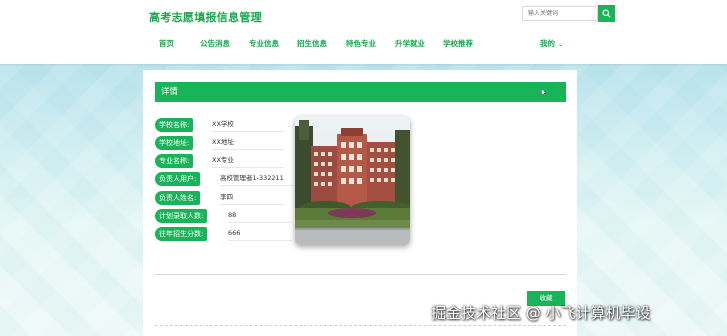 The width and height of the screenshot is (727, 336). I want to click on search-input, so click(560, 13).